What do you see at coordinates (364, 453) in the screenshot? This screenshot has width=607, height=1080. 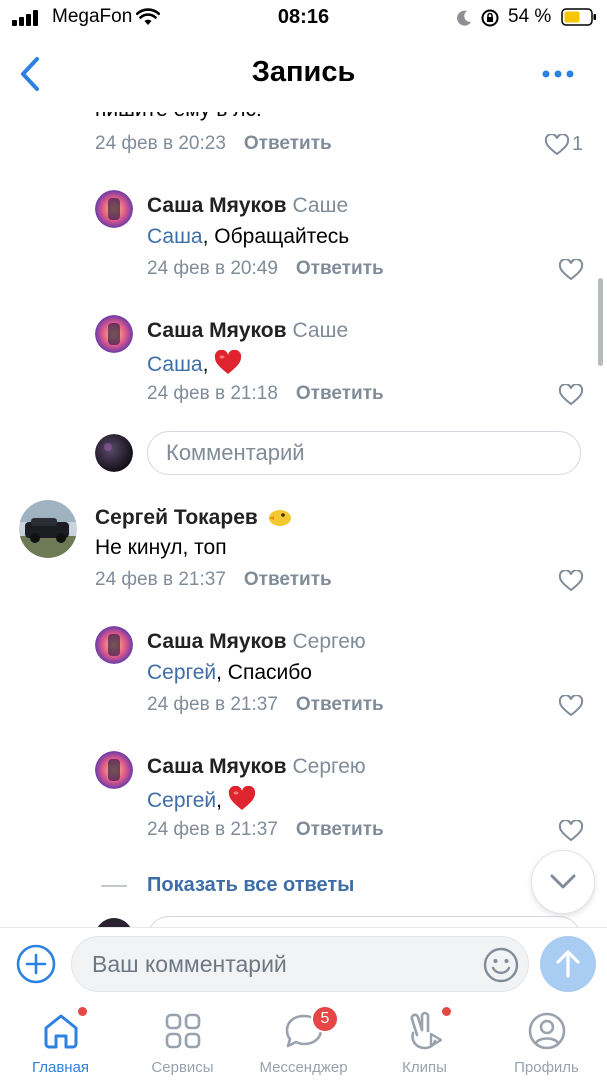 I see `reply-input: Комментарий` at bounding box center [364, 453].